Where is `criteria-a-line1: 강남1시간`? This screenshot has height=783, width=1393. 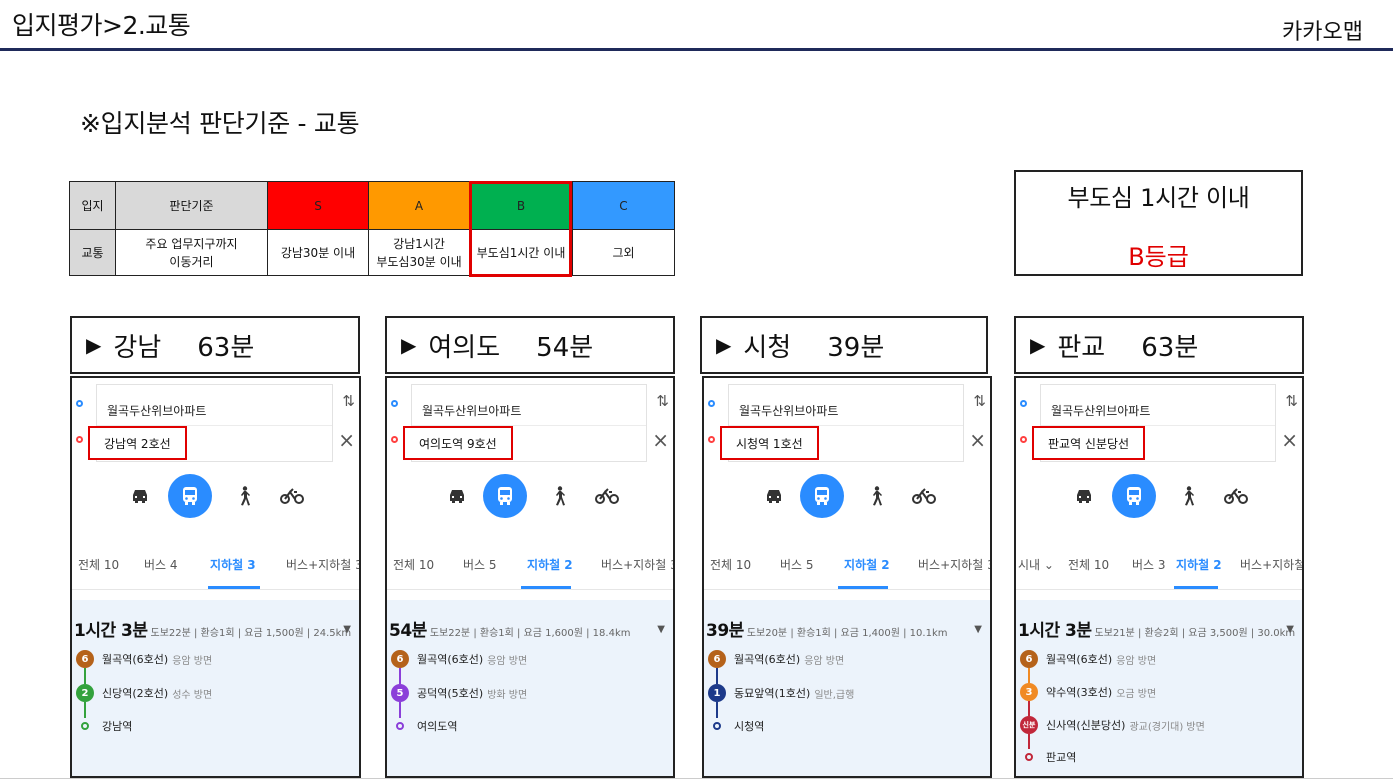 criteria-a-line1: 강남1시간 is located at coordinates (419, 243).